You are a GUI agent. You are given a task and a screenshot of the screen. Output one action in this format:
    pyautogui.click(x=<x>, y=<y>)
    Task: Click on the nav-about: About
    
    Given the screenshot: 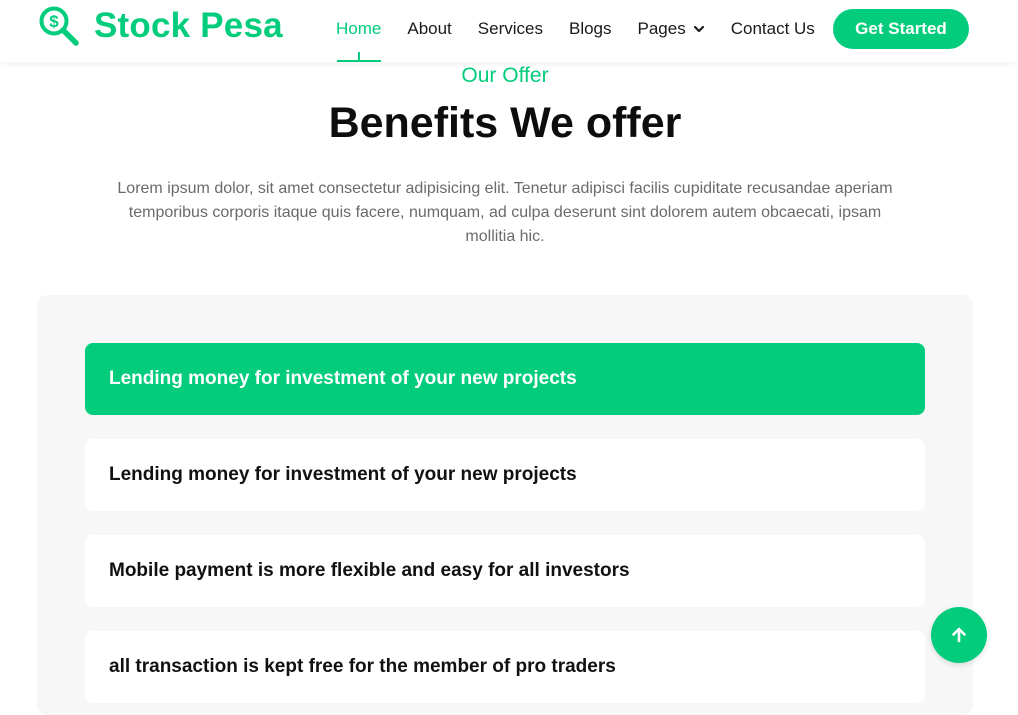 What is the action you would take?
    pyautogui.click(x=429, y=29)
    